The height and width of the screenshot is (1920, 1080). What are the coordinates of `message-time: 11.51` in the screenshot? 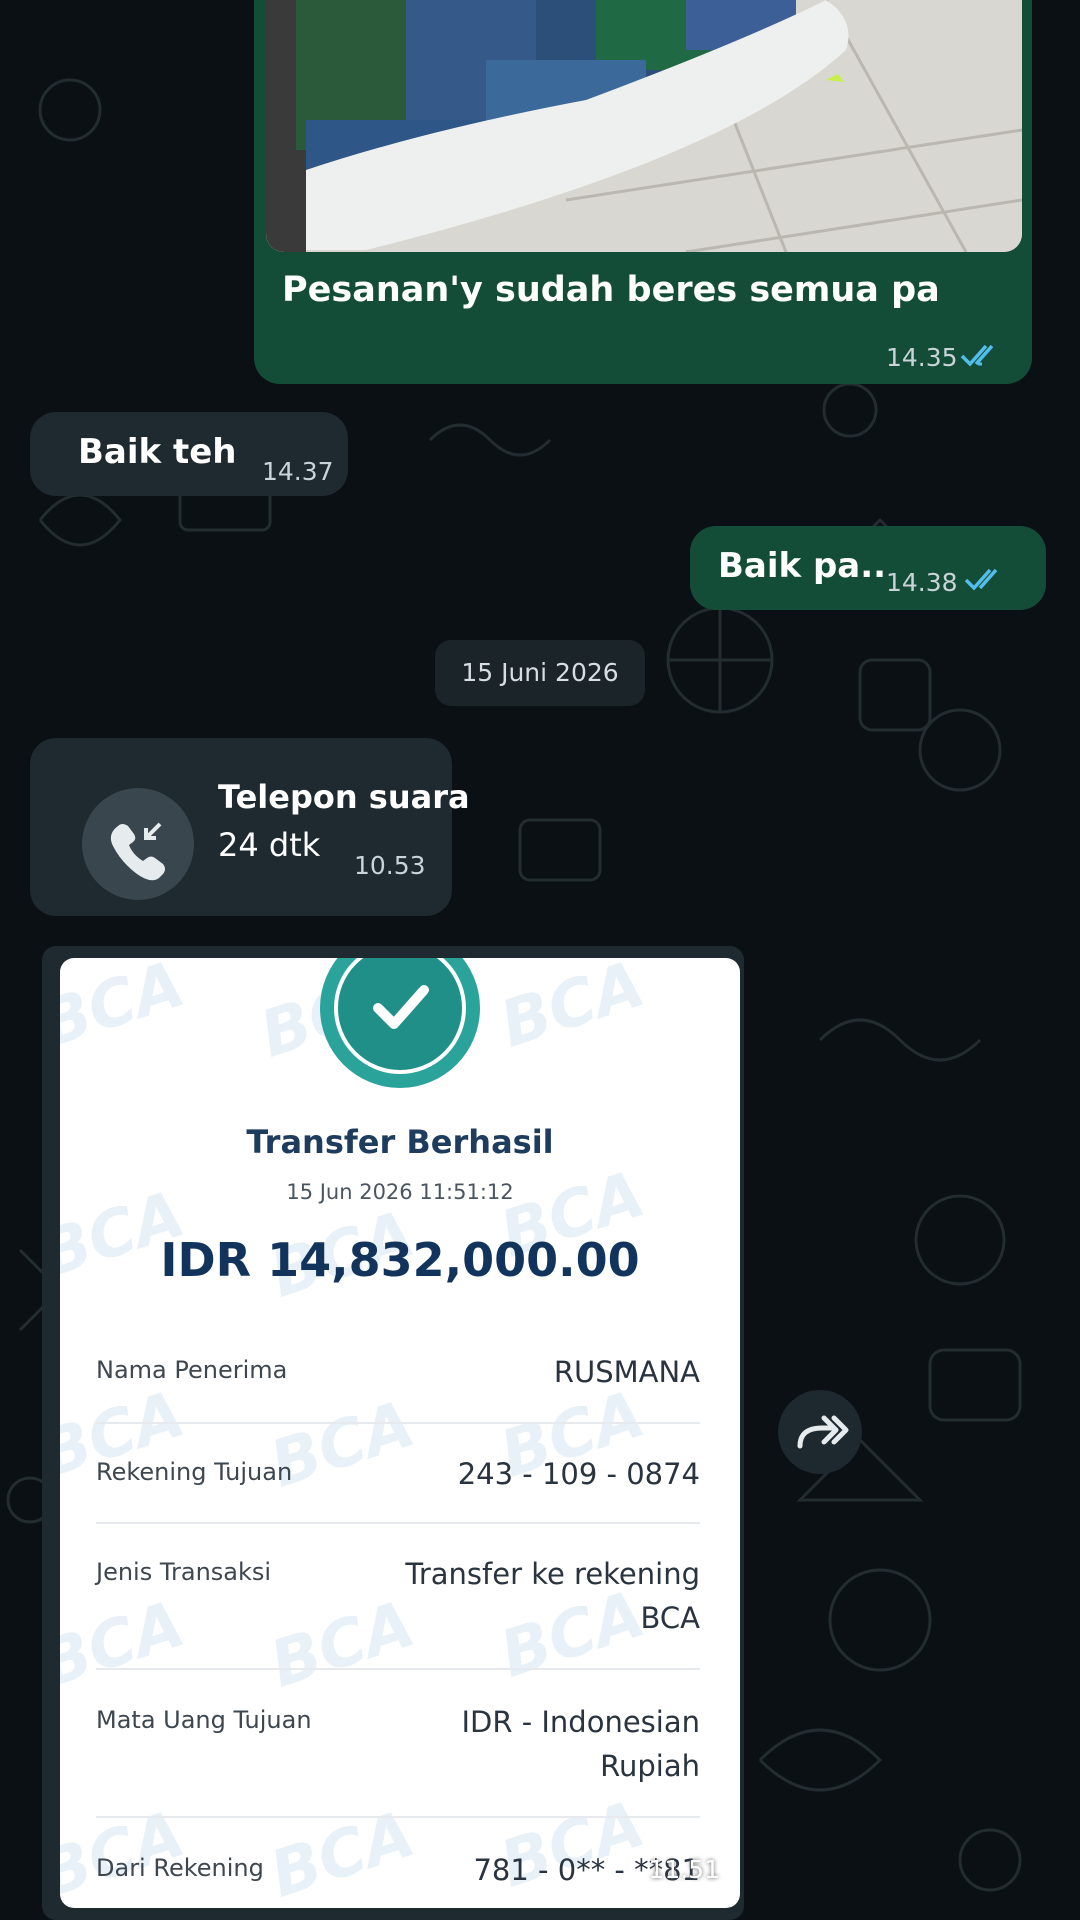 It's located at (684, 1869).